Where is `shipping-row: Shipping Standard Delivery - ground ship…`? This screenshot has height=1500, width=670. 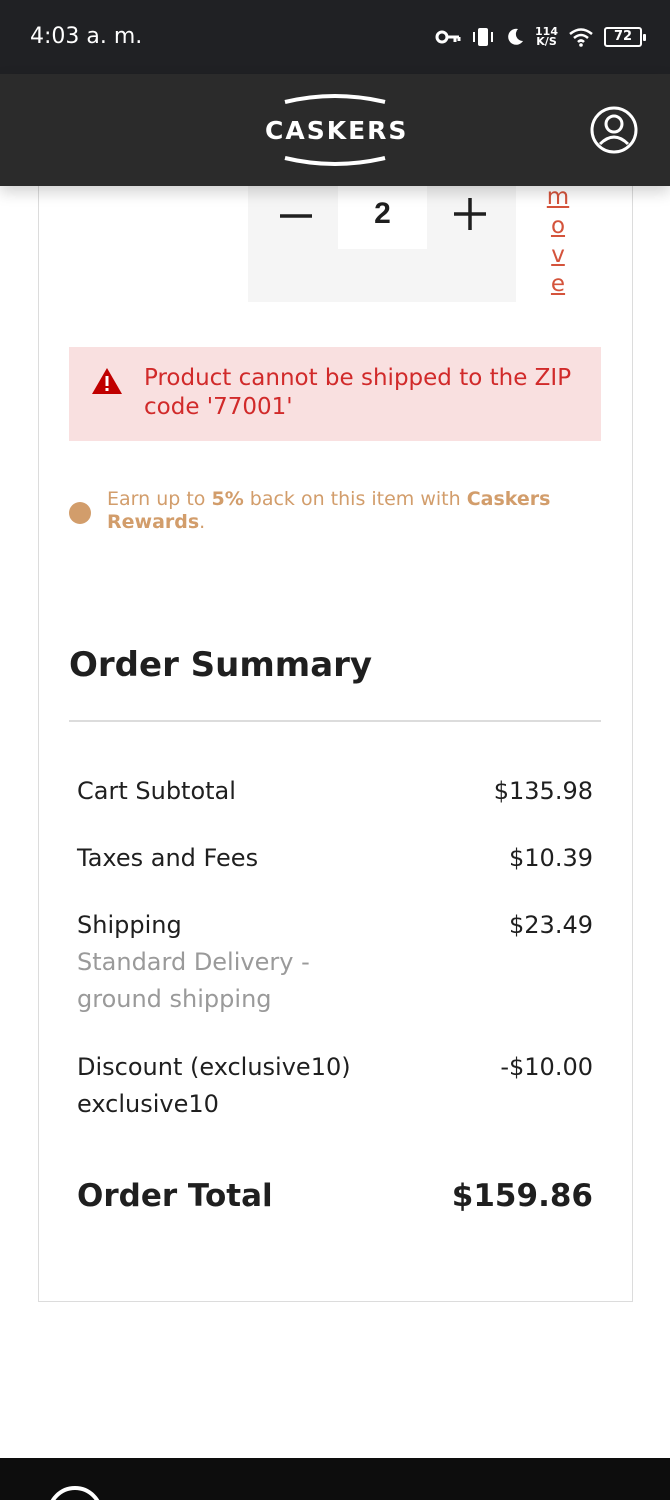
shipping-row: Shipping Standard Delivery - ground ship… is located at coordinates (335, 963).